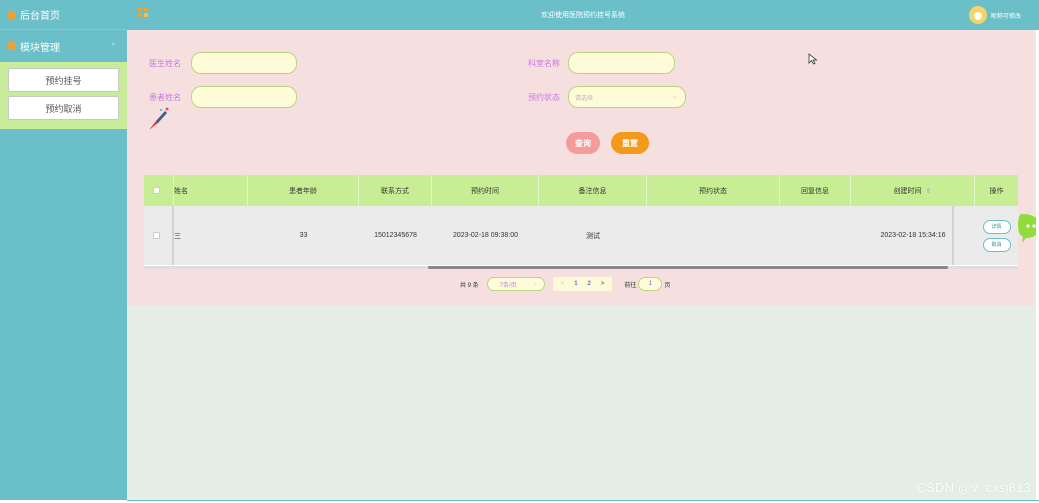 This screenshot has height=503, width=1039. What do you see at coordinates (815, 190) in the screenshot?
I see `col-reply: 回复信息` at bounding box center [815, 190].